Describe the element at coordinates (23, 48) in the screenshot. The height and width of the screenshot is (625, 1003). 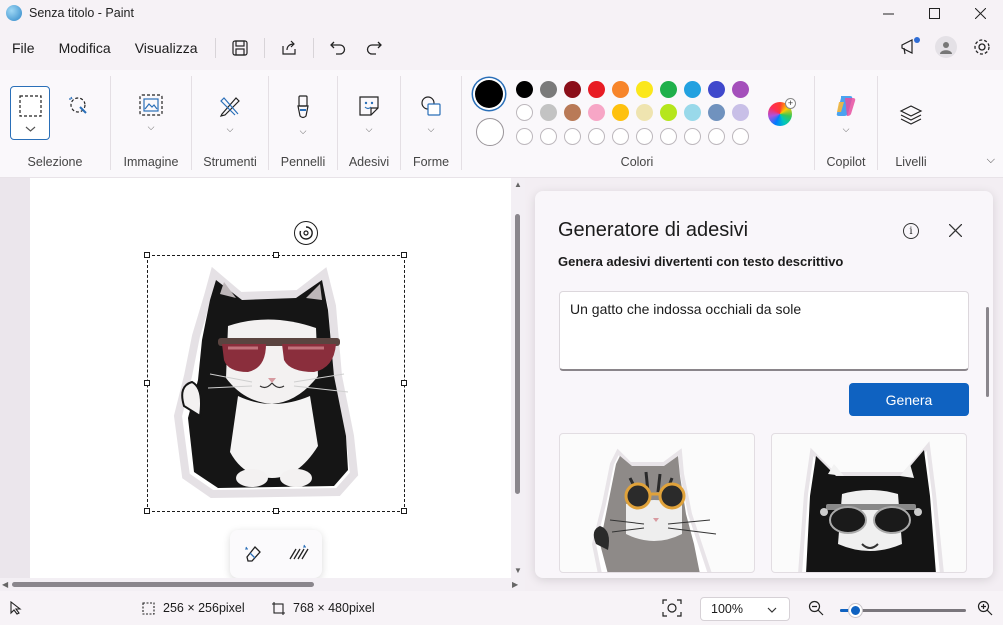
I see `menu-file: File` at that location.